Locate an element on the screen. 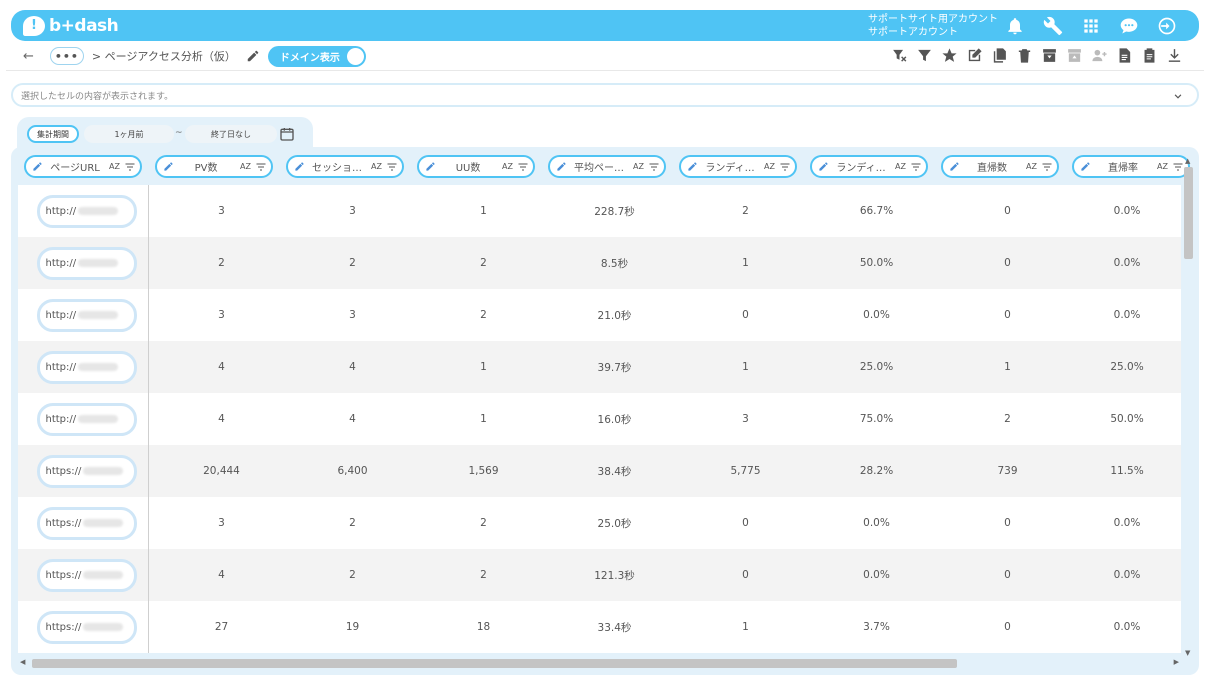 This screenshot has width=1210, height=680. domain-toggle: ドメイン表示 is located at coordinates (316, 56).